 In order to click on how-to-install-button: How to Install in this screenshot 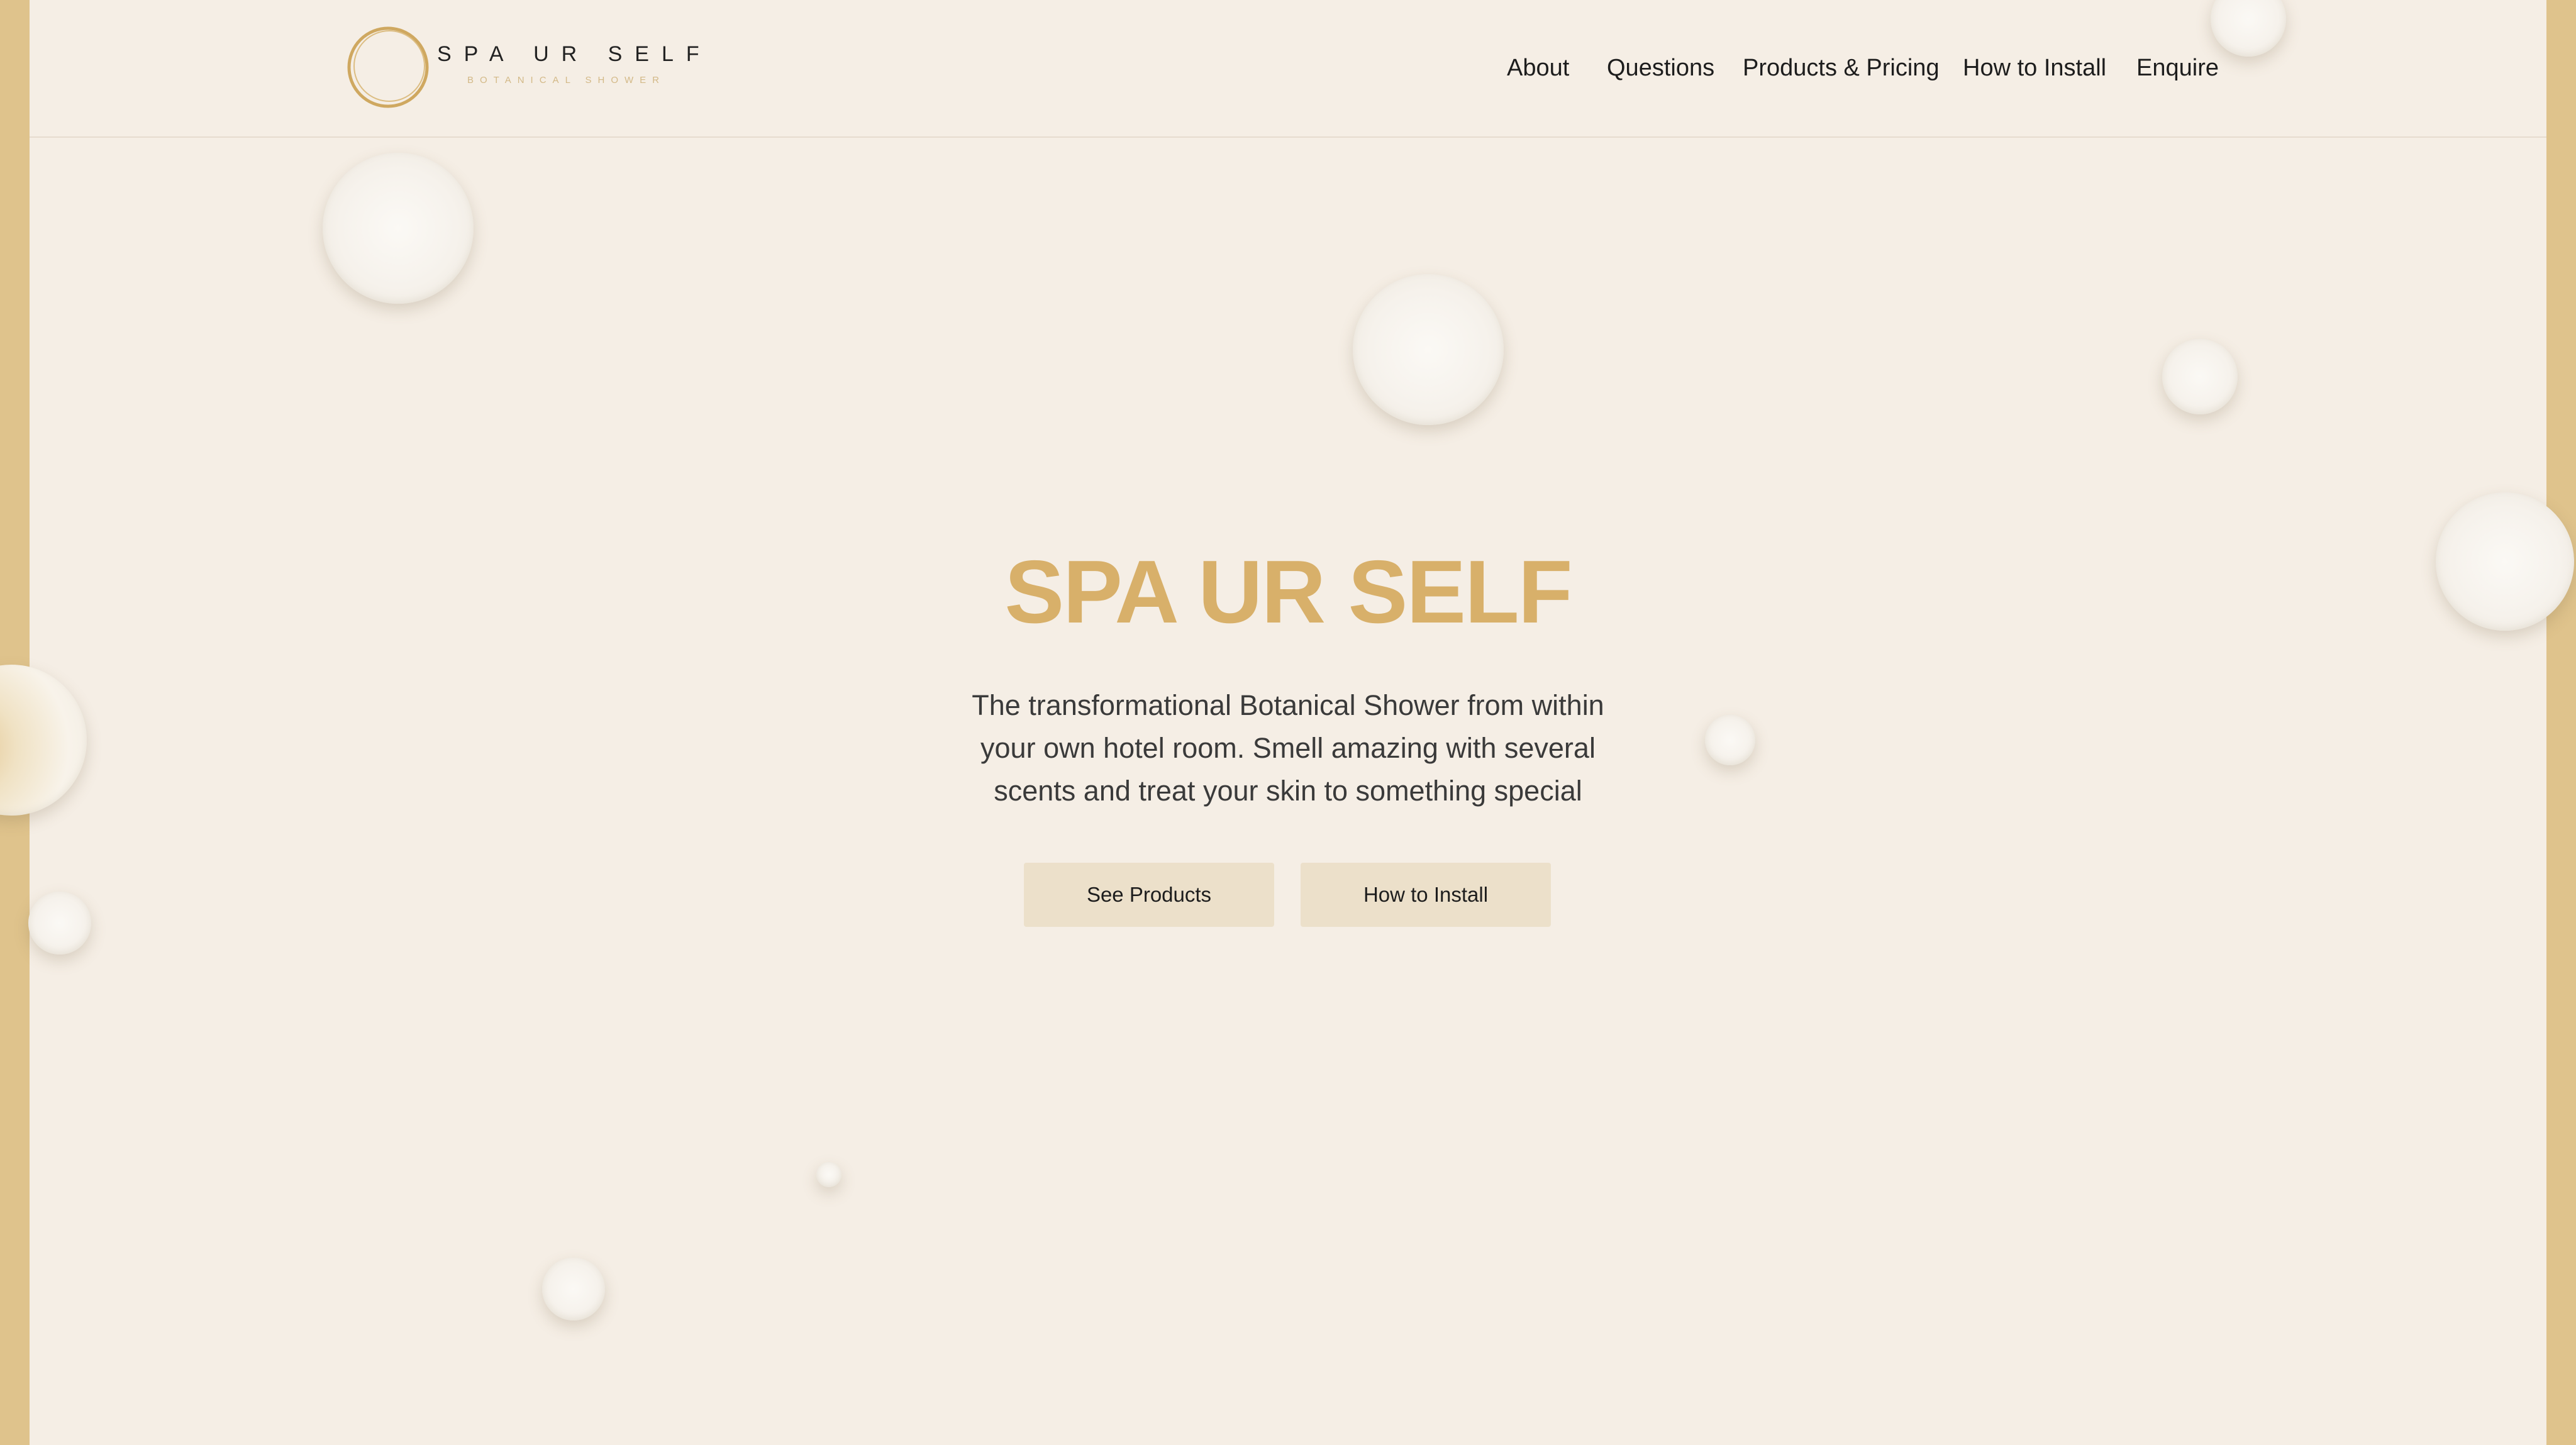, I will do `click(1426, 895)`.